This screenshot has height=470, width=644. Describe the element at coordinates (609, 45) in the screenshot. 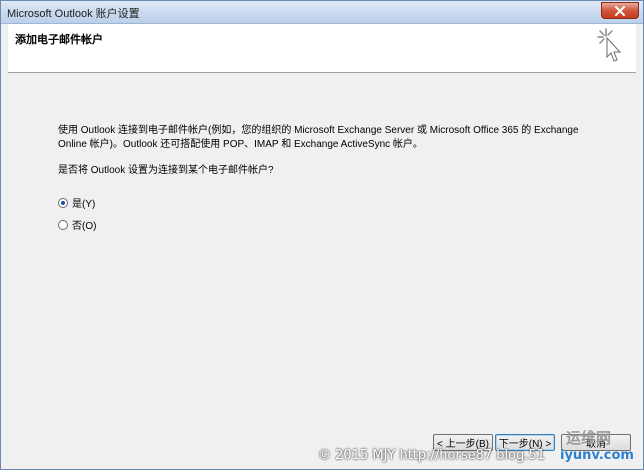

I see `wizard-sparkle-icon` at that location.